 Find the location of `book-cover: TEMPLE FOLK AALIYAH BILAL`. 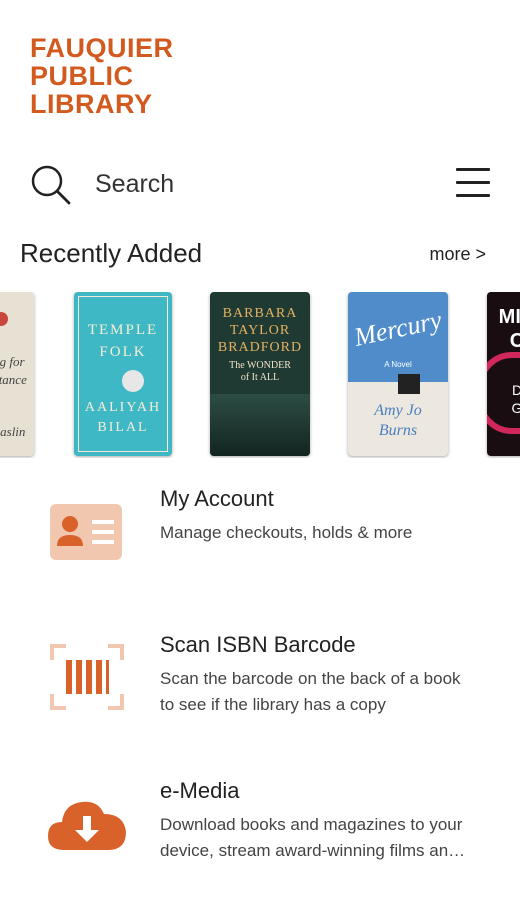

book-cover: TEMPLE FOLK AALIYAH BILAL is located at coordinates (123, 374).